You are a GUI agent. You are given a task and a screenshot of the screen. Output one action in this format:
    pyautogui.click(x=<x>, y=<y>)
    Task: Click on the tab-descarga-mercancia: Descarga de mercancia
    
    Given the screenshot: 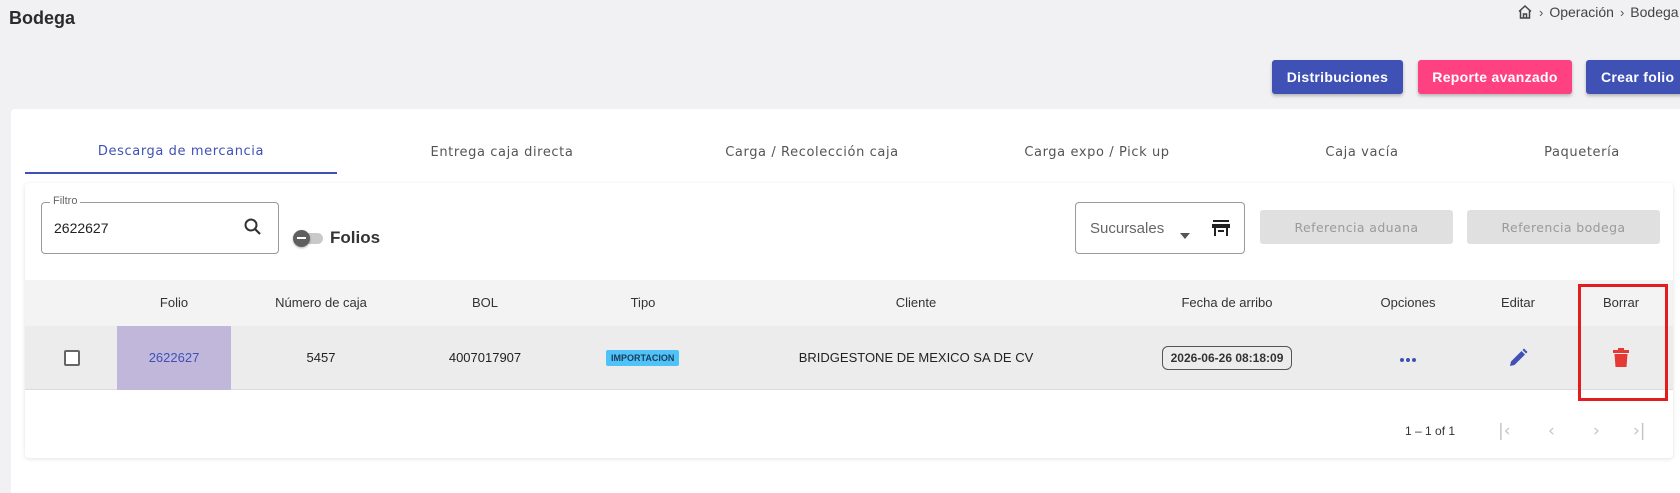 What is the action you would take?
    pyautogui.click(x=181, y=152)
    